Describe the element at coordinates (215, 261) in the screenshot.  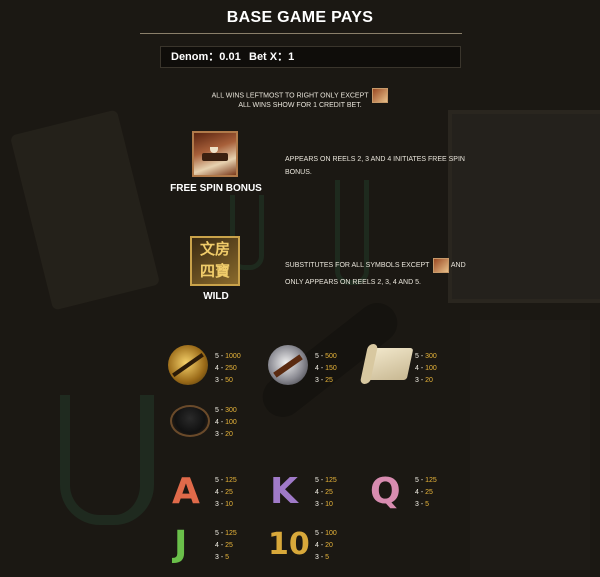
I see `wild-icon: 文房 四寶` at that location.